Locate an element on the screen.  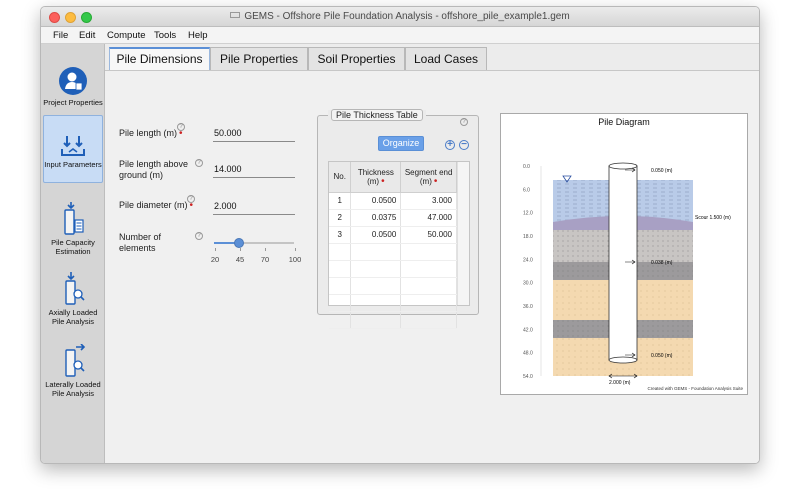
table-header-row: No. Thickness (m) • Segment end (m) • is located at coordinates (393, 177).